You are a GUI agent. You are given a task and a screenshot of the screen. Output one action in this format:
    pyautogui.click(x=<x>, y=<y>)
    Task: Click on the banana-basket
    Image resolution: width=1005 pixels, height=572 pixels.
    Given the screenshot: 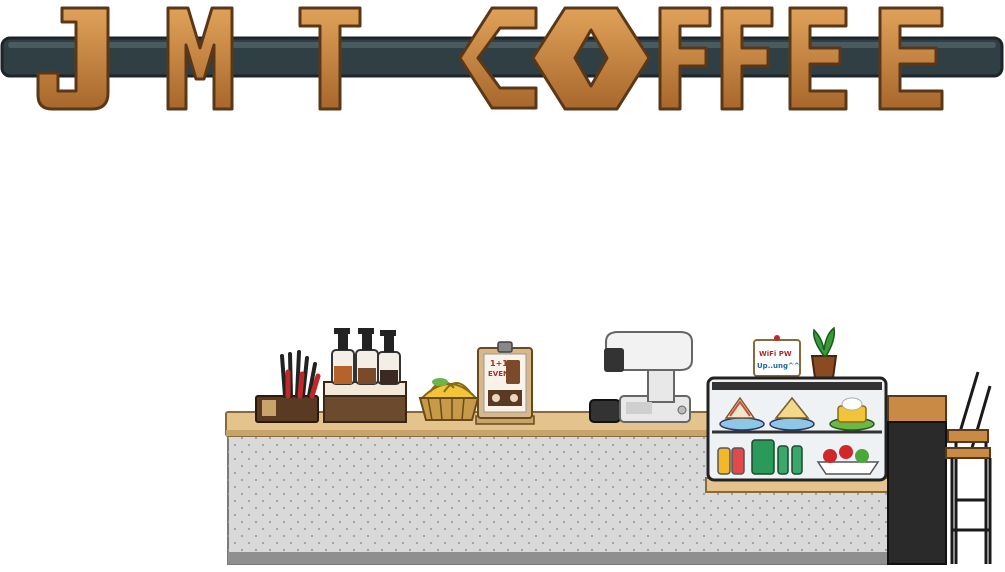 What is the action you would take?
    pyautogui.click(x=449, y=399)
    